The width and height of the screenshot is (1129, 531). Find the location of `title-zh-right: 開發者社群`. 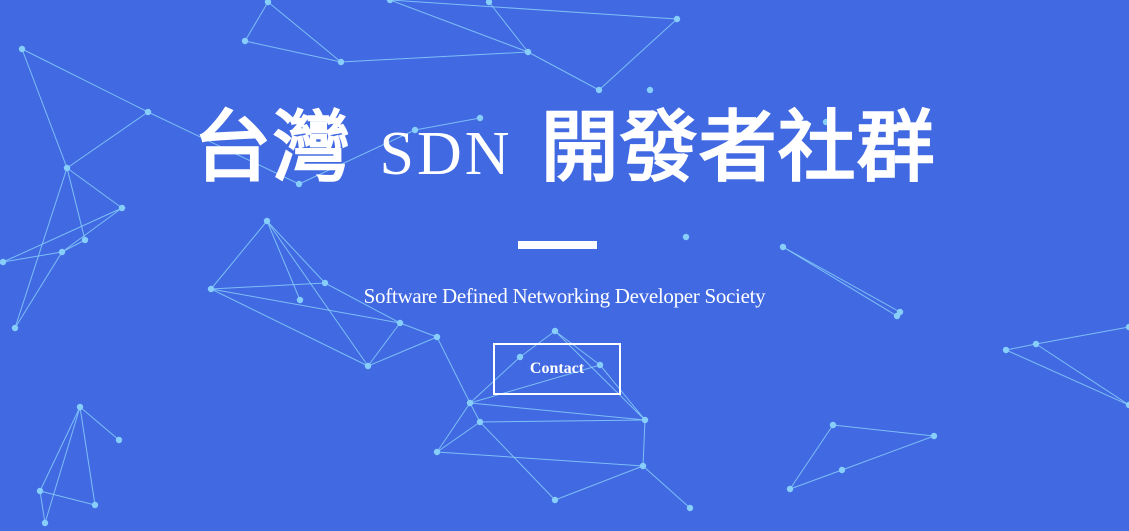

title-zh-right: 開發者社群 is located at coordinates (738, 148).